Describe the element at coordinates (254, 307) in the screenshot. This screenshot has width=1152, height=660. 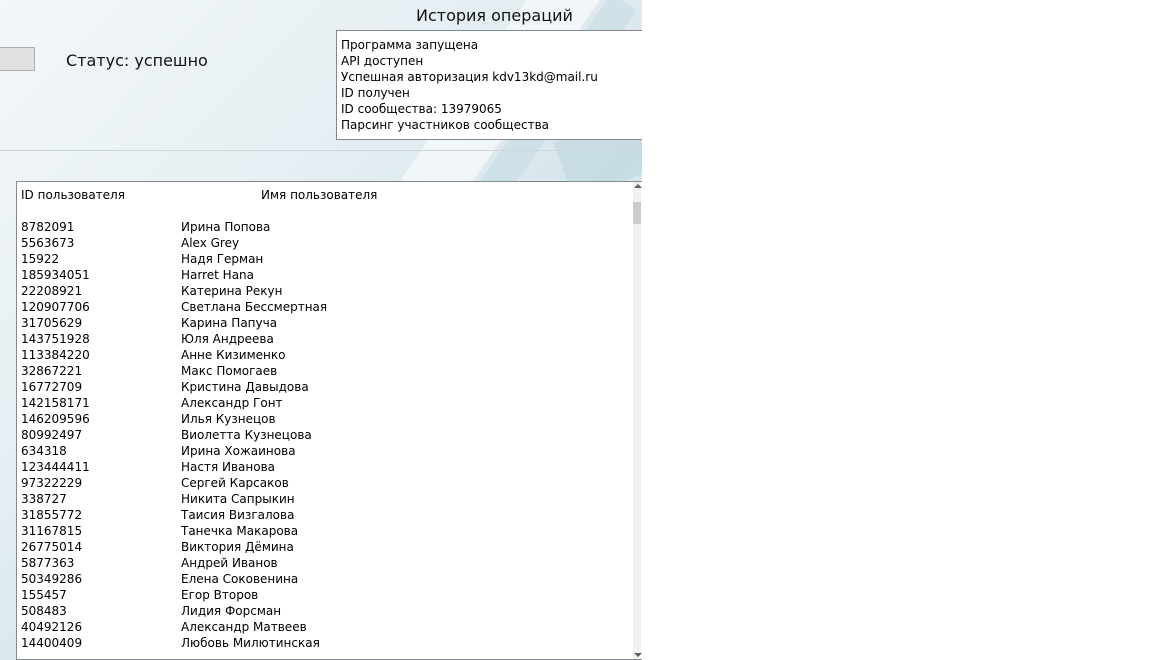
I see `user-name-cell: Светлана Бессмертная` at that location.